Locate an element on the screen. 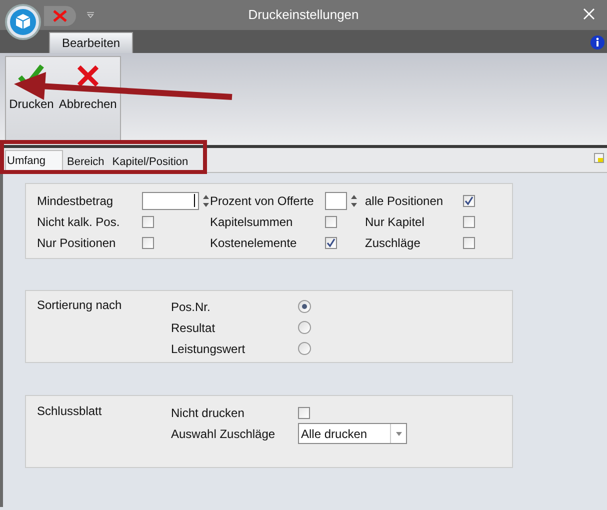 The height and width of the screenshot is (510, 607). corner-icon is located at coordinates (599, 158).